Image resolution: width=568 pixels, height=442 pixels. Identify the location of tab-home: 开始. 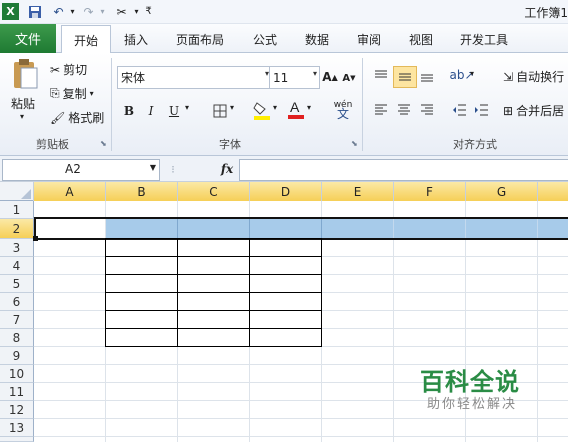
(86, 40).